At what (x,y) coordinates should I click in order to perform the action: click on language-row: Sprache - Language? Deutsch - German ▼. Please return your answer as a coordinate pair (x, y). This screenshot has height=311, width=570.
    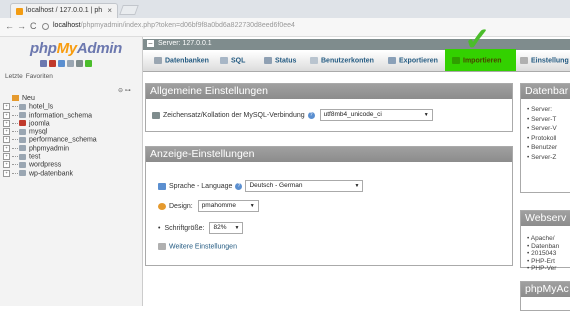
    Looking at the image, I should click on (261, 186).